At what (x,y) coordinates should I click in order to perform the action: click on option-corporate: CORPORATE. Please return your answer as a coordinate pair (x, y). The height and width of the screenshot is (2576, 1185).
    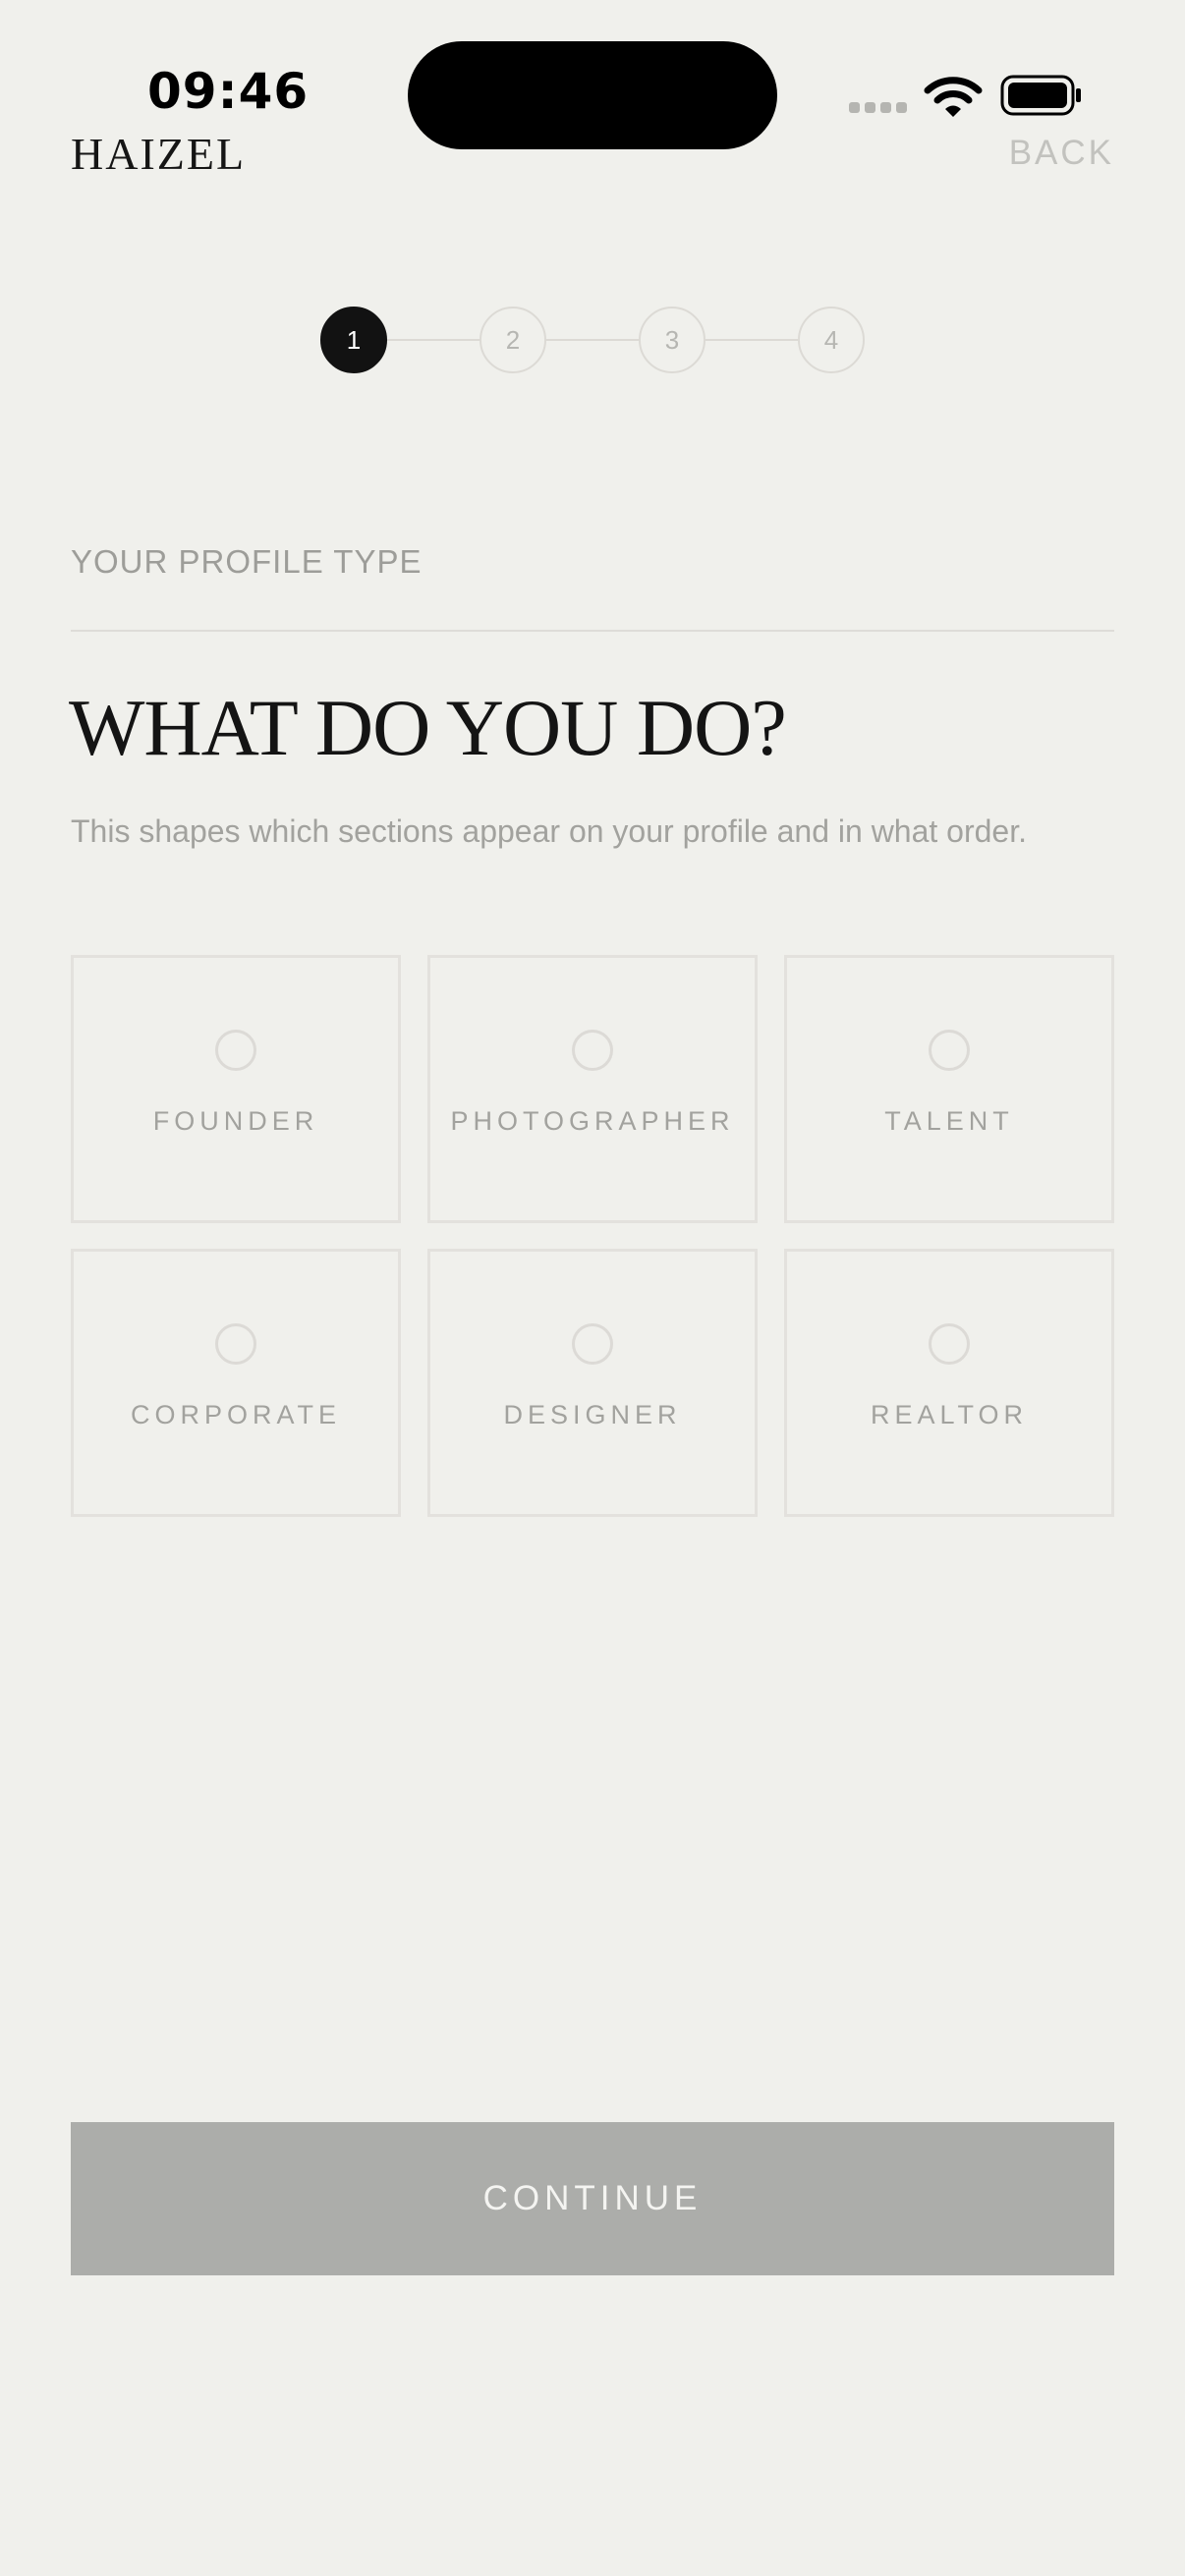
    Looking at the image, I should click on (236, 1383).